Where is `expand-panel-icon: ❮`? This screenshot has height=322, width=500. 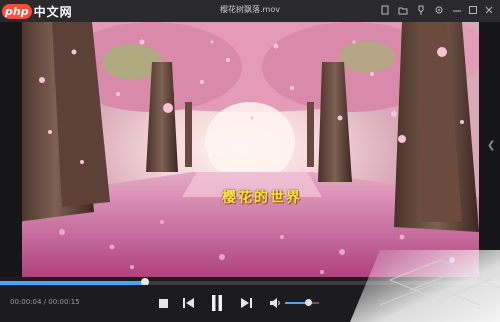
expand-panel-icon: ❮ is located at coordinates (491, 145).